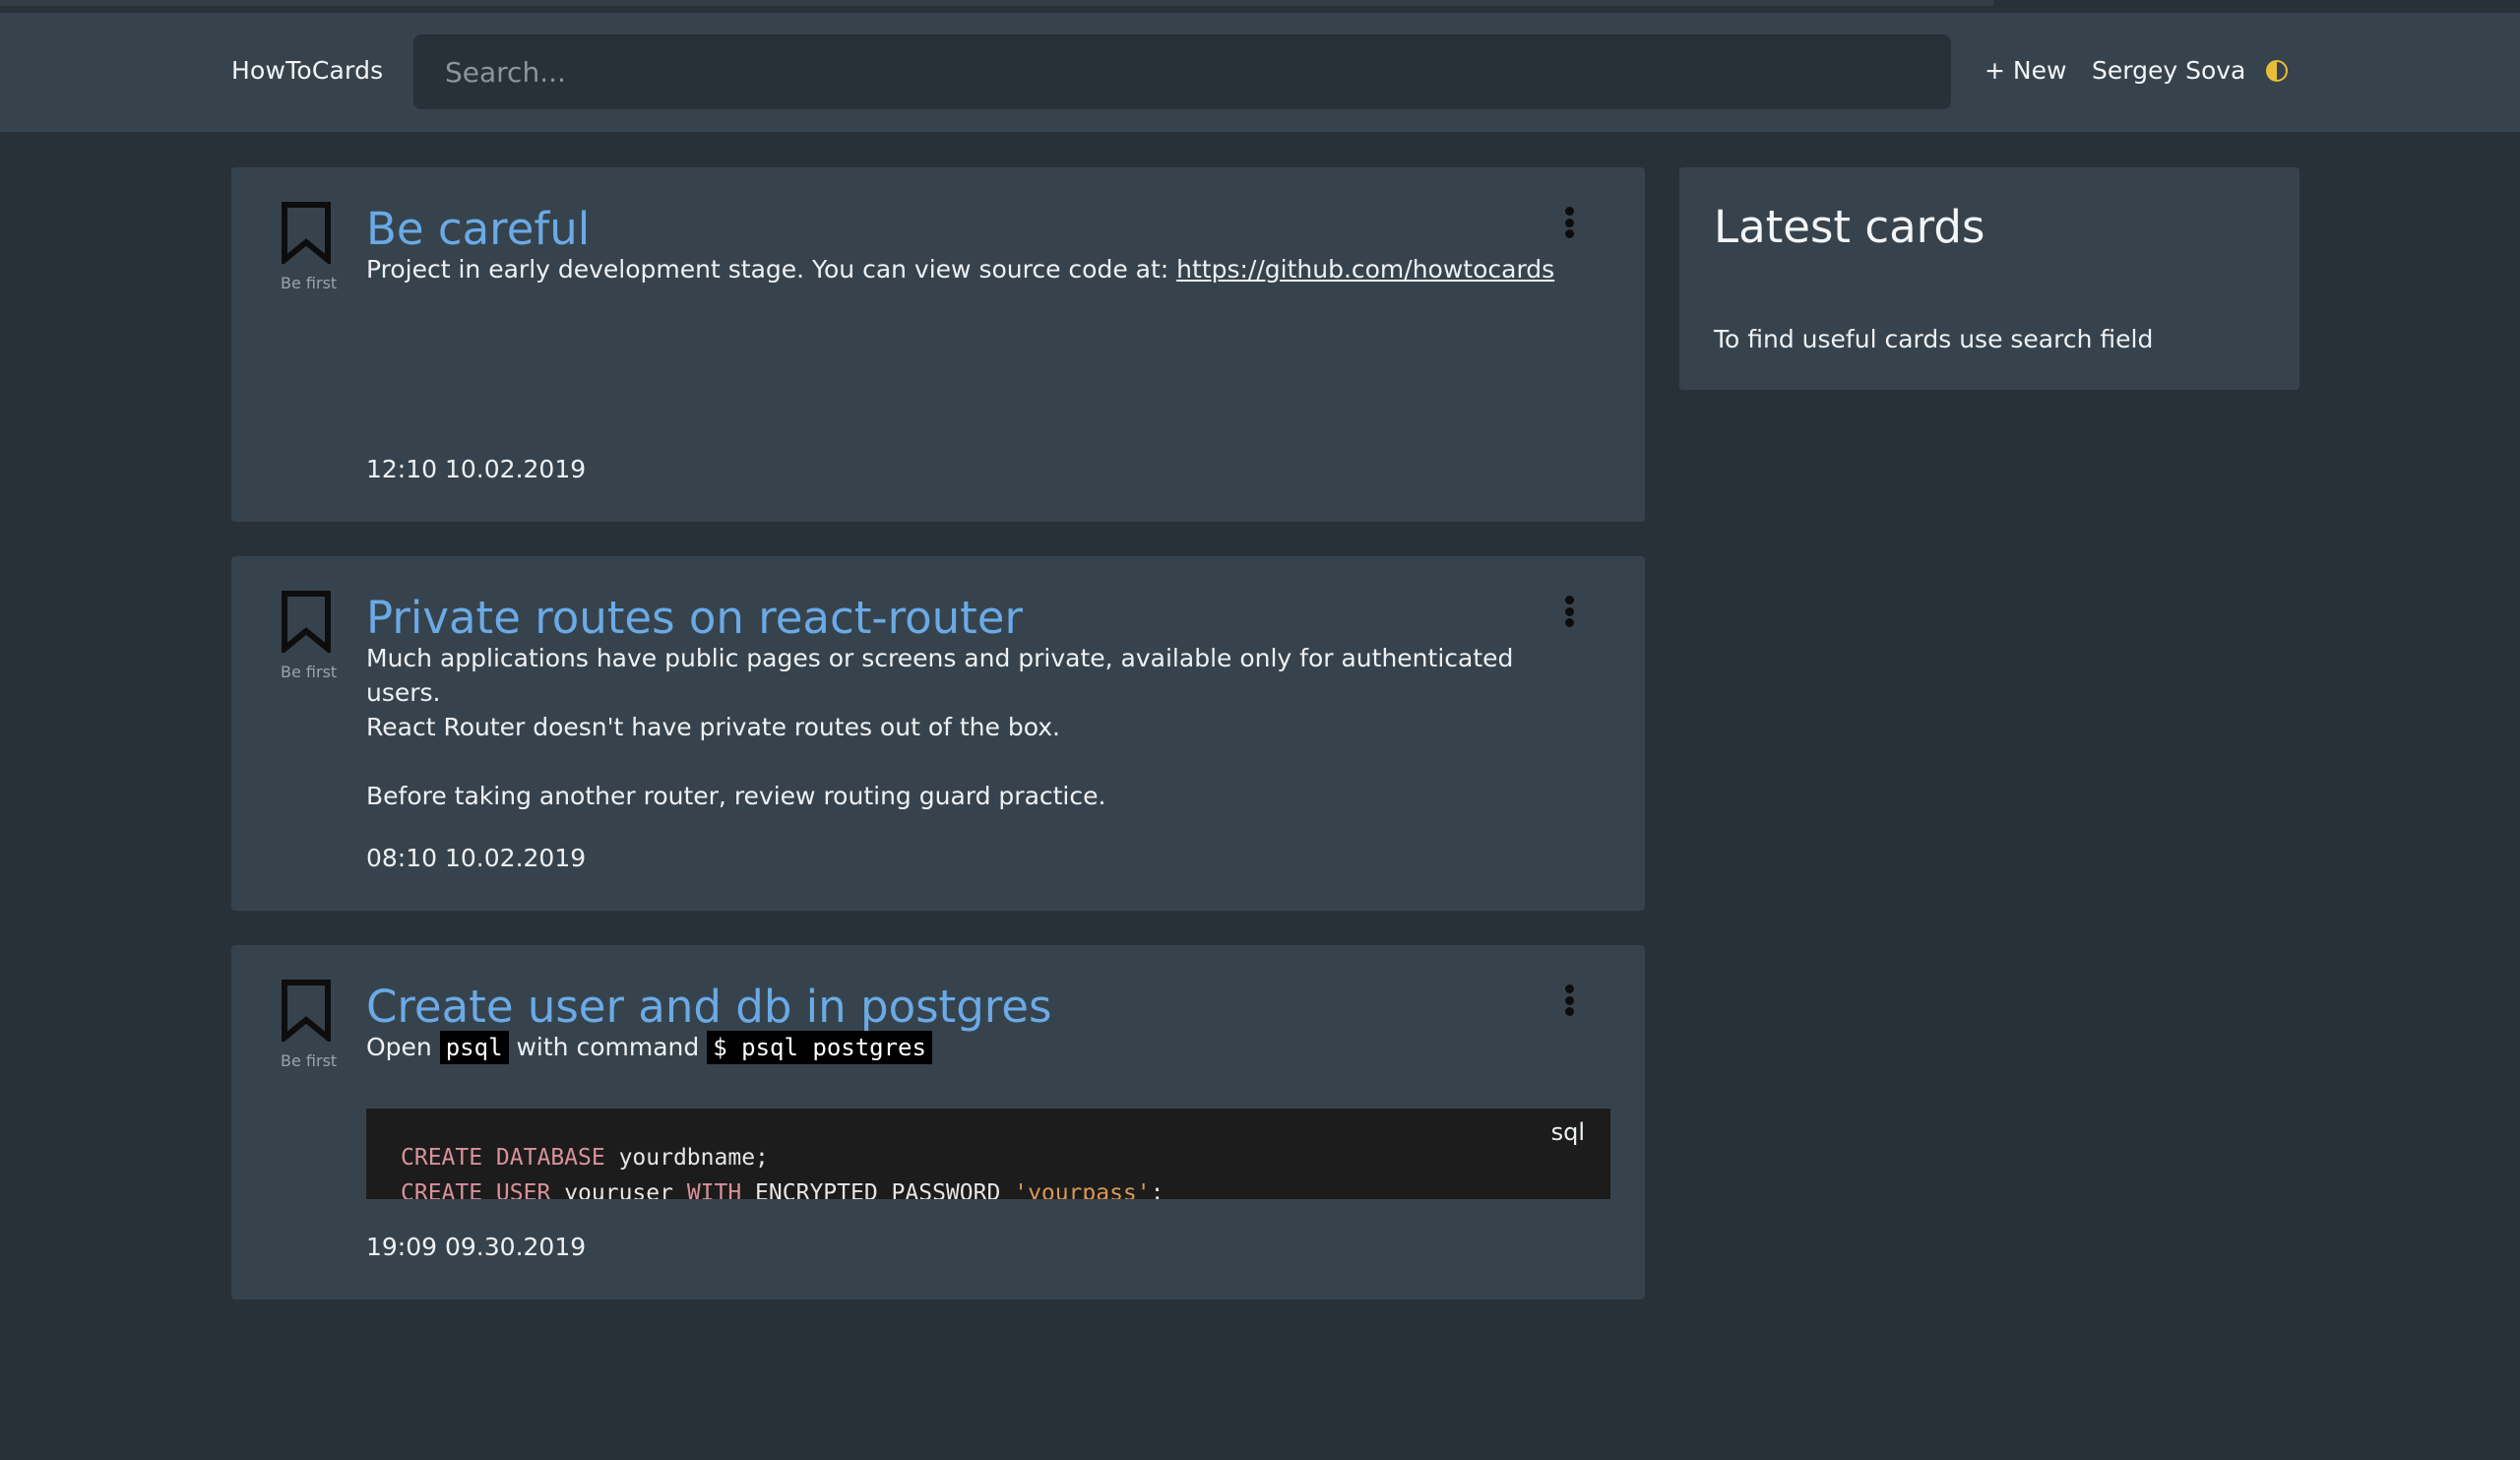 The width and height of the screenshot is (2520, 1460). What do you see at coordinates (2168, 70) in the screenshot?
I see `user-profile-link: Sergey Sova` at bounding box center [2168, 70].